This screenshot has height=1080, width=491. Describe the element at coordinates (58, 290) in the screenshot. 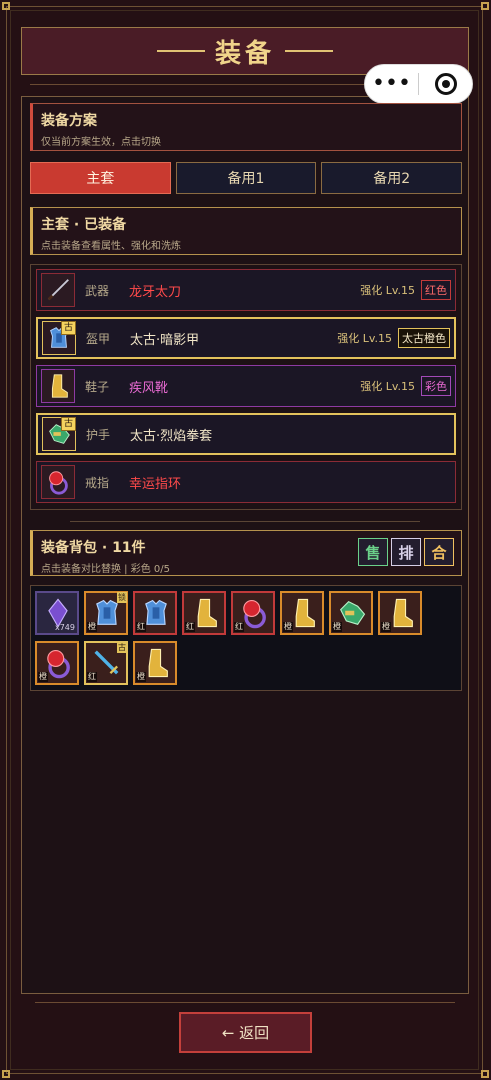

I see `sword-icon` at that location.